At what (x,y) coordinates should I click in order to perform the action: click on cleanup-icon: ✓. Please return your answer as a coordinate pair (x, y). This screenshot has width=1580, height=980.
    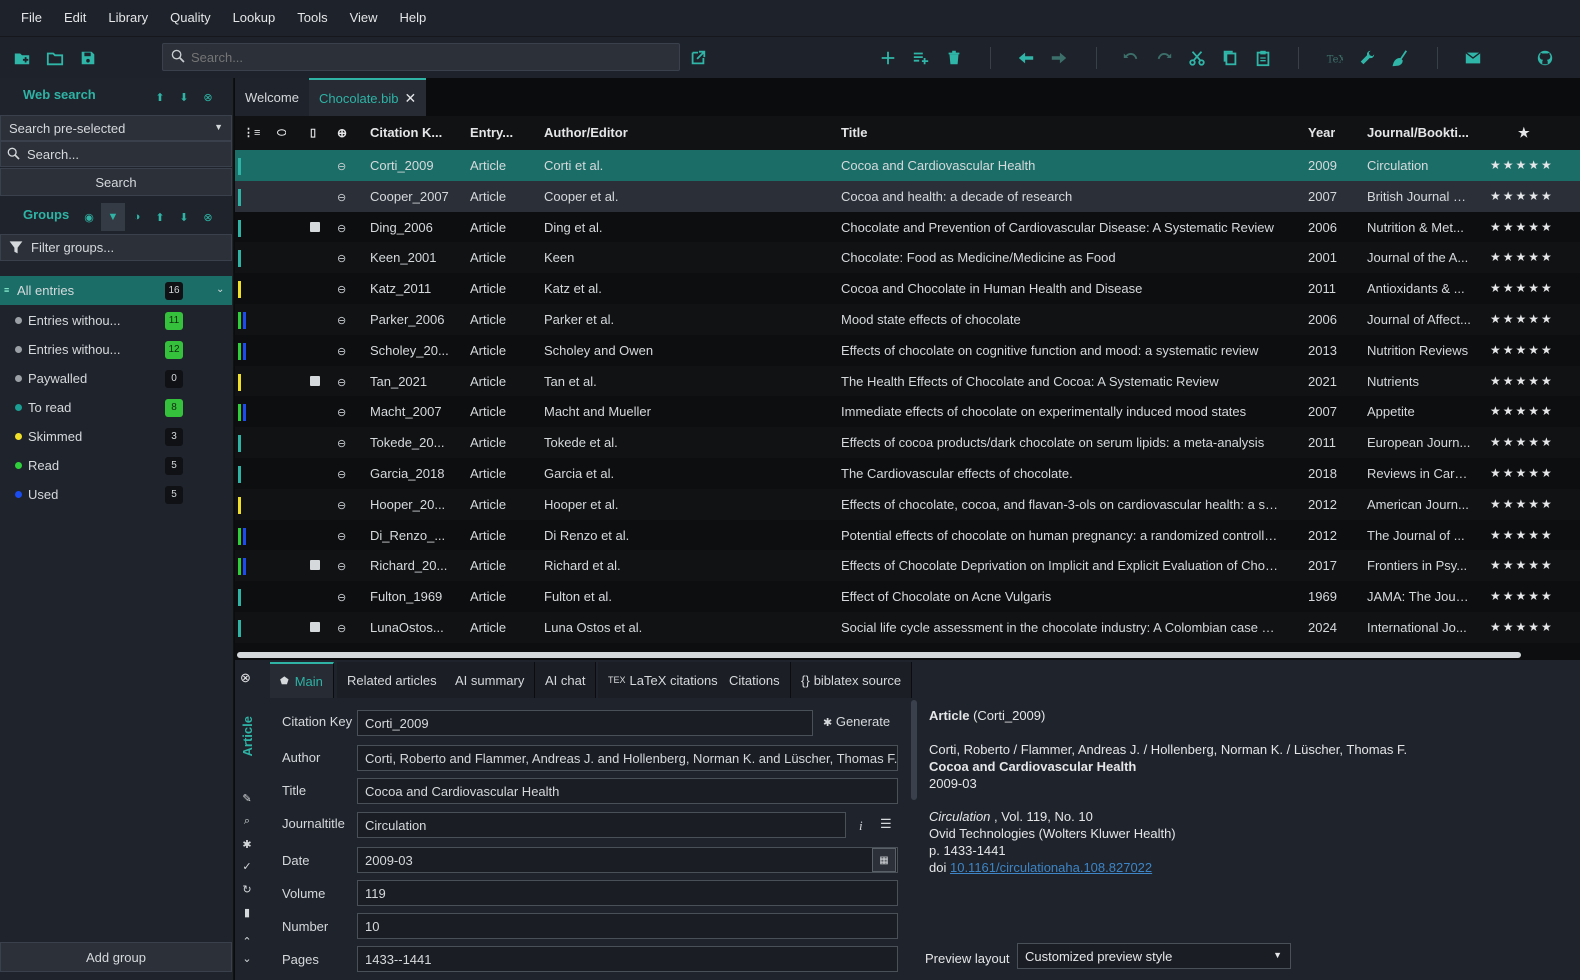
    Looking at the image, I should click on (247, 866).